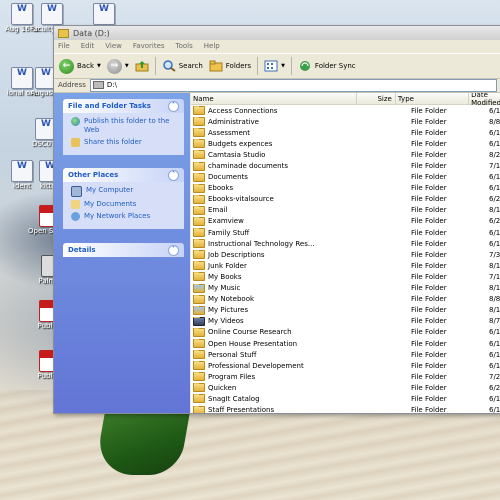 This screenshot has height=500, width=500. I want to click on date-cell: 6/15/2007 9:55, so click(494, 365).